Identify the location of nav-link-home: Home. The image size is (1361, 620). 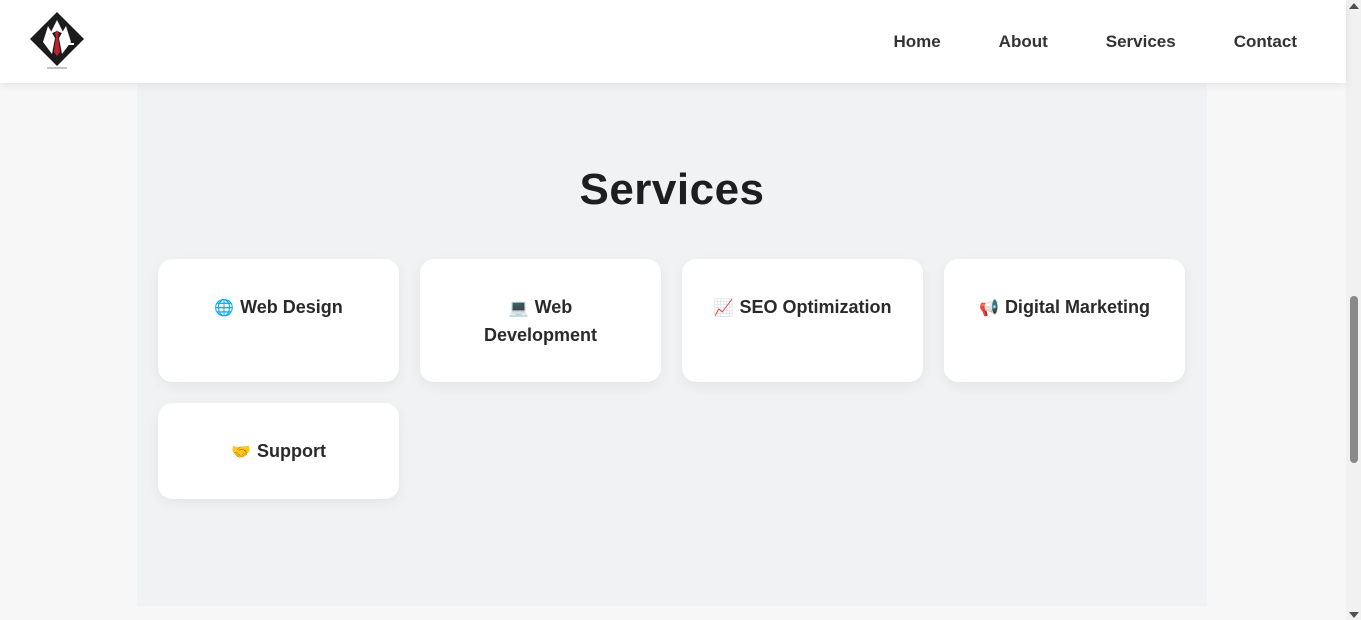
(916, 42).